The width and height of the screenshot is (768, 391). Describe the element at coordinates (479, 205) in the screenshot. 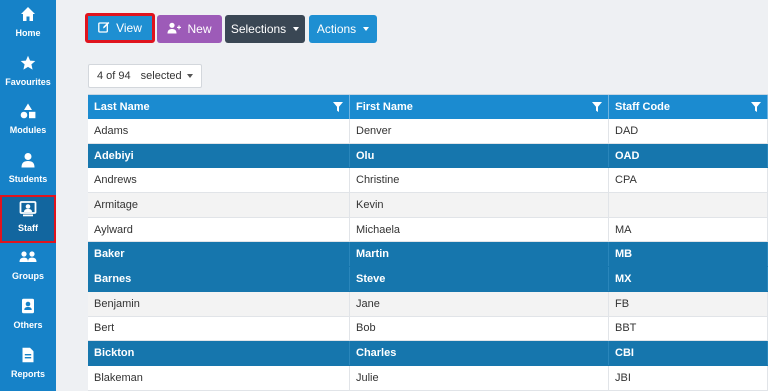

I see `cell-first-name: Kevin` at that location.